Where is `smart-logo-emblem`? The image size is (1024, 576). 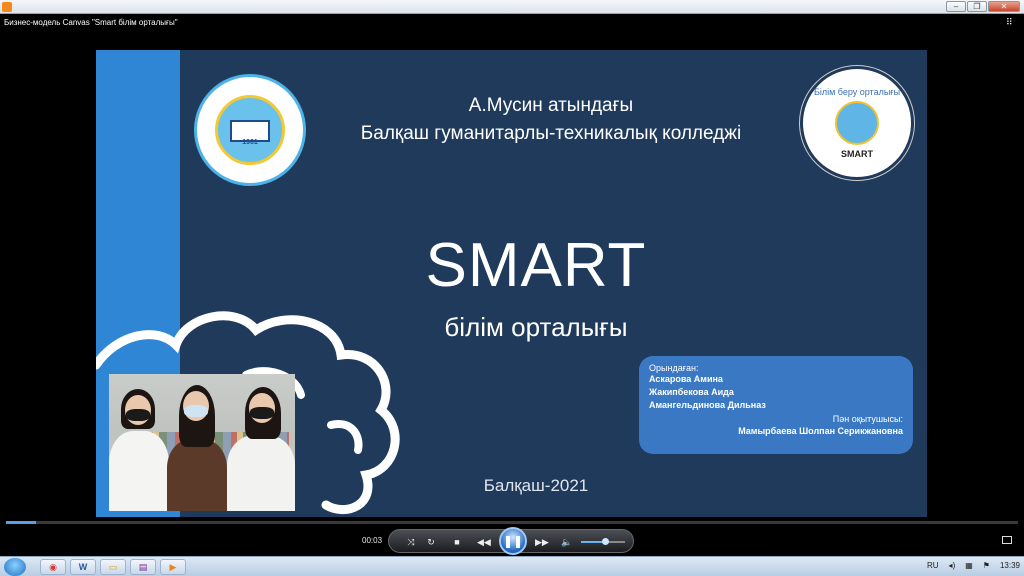
smart-logo-emblem is located at coordinates (857, 123).